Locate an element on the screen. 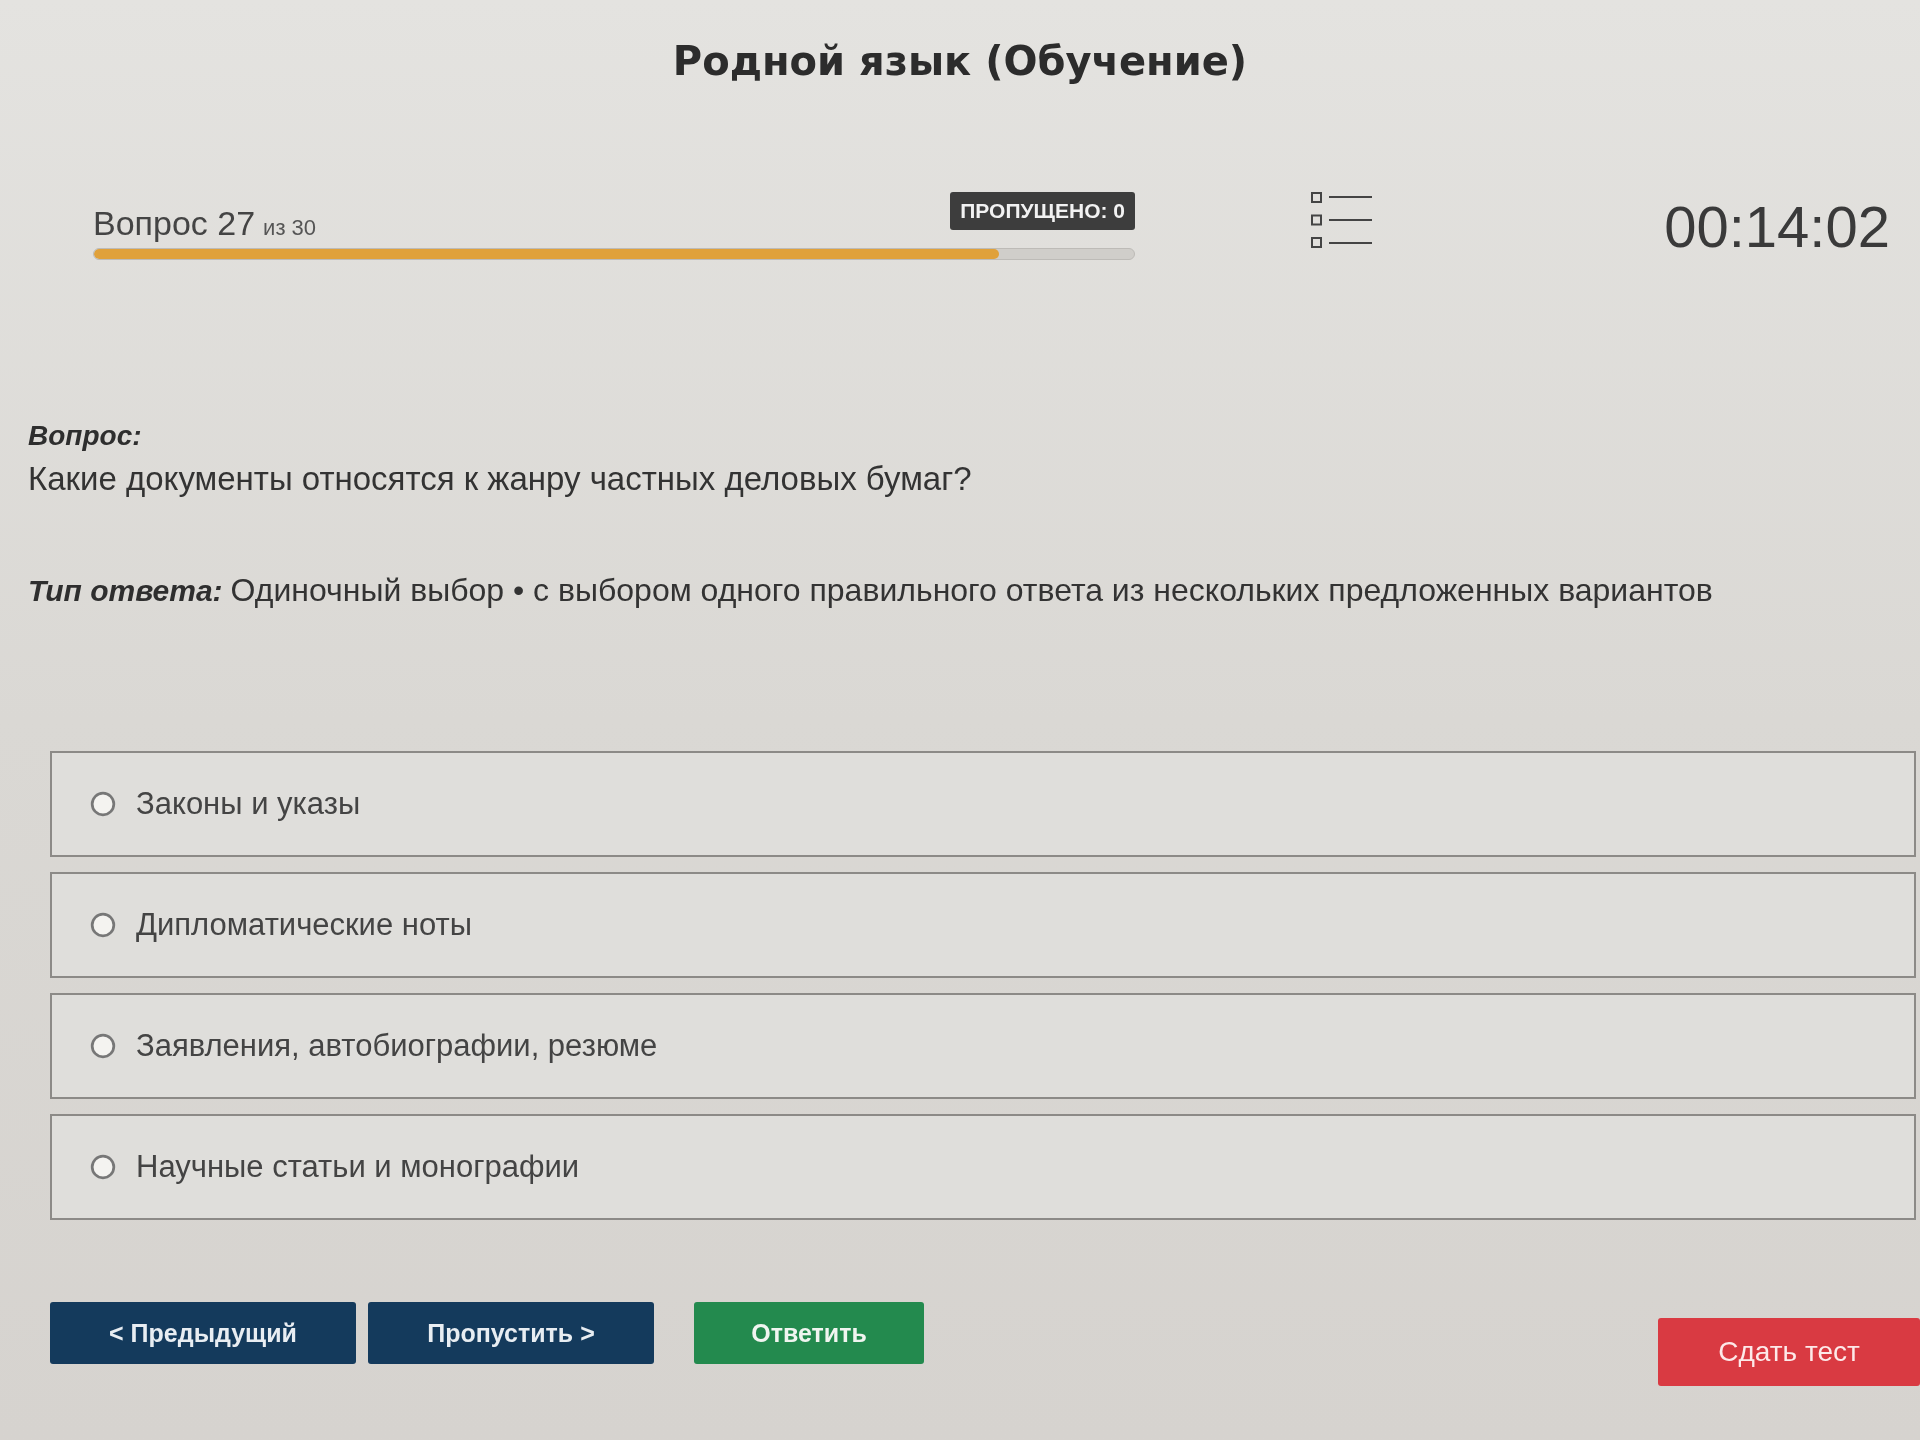  list-icon is located at coordinates (1342, 220).